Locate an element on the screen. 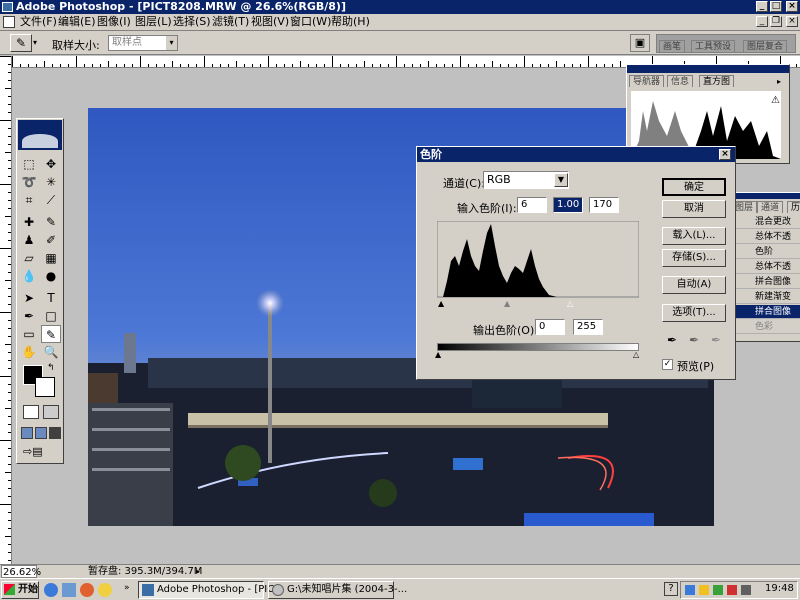 The image size is (800, 600). maximize-button: □ is located at coordinates (776, 6).